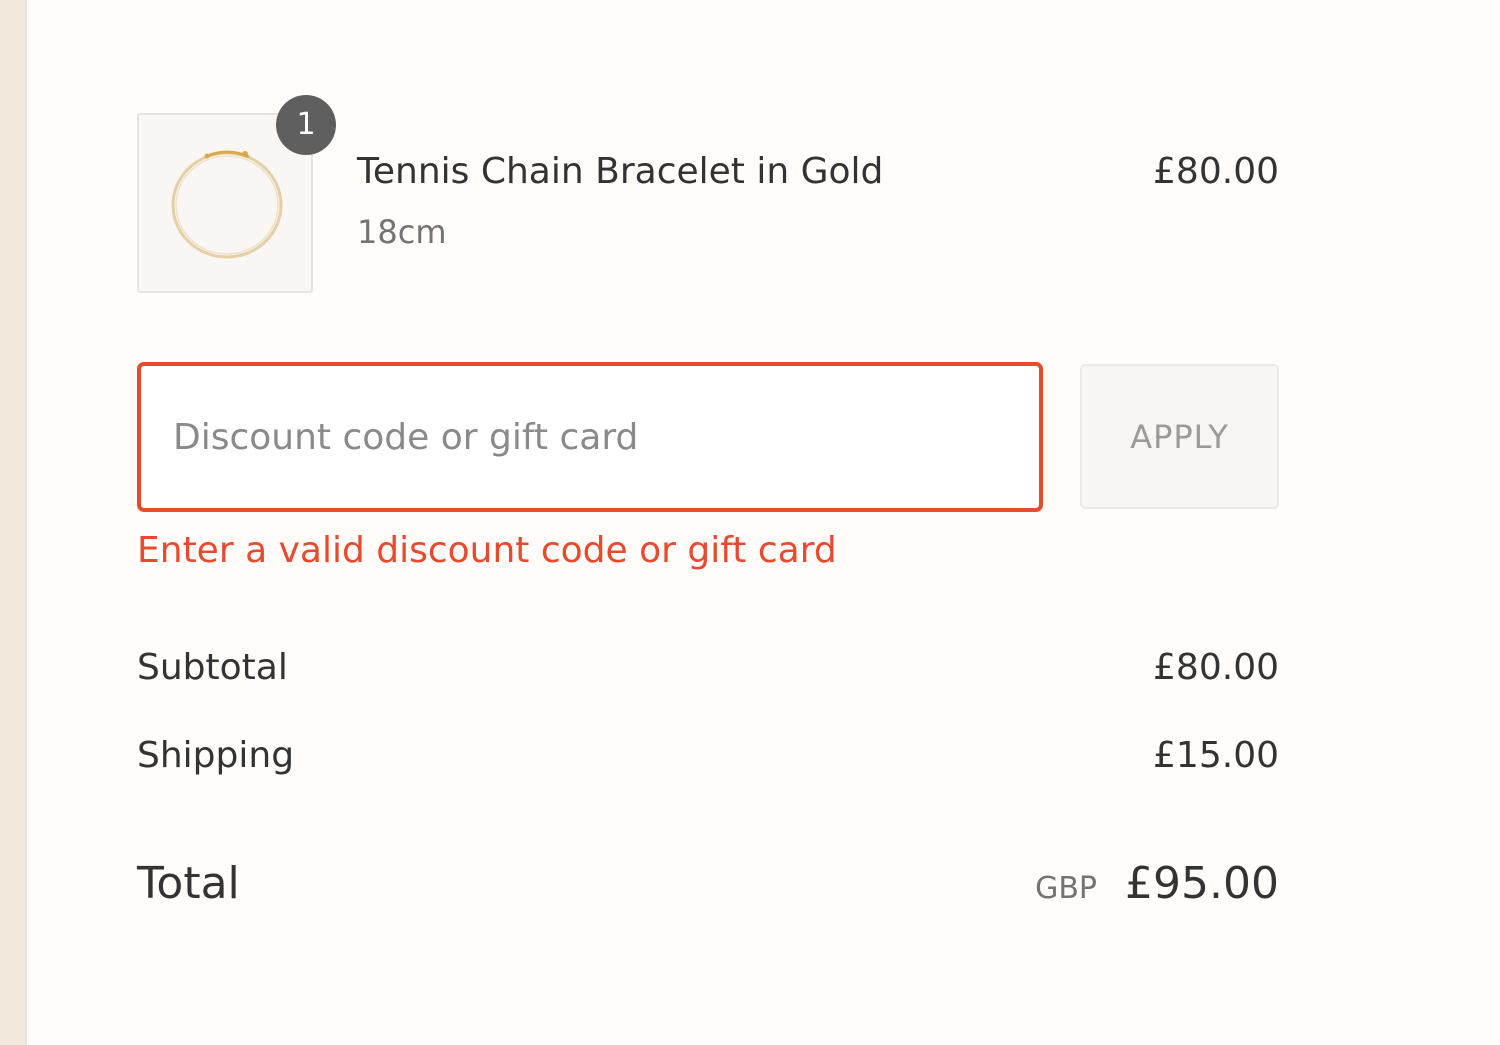 The height and width of the screenshot is (1045, 1500). What do you see at coordinates (1216, 755) in the screenshot?
I see `shipping-value: £15.00` at bounding box center [1216, 755].